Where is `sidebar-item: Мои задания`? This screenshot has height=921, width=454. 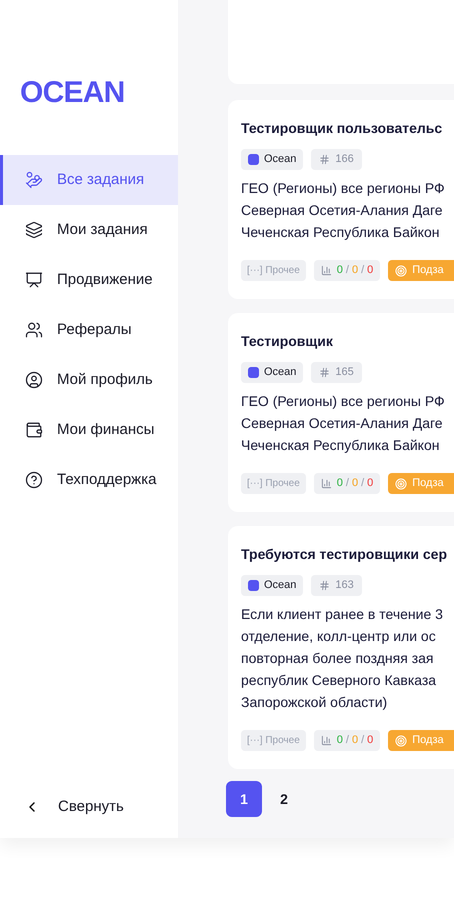 sidebar-item: Мои задания is located at coordinates (89, 230).